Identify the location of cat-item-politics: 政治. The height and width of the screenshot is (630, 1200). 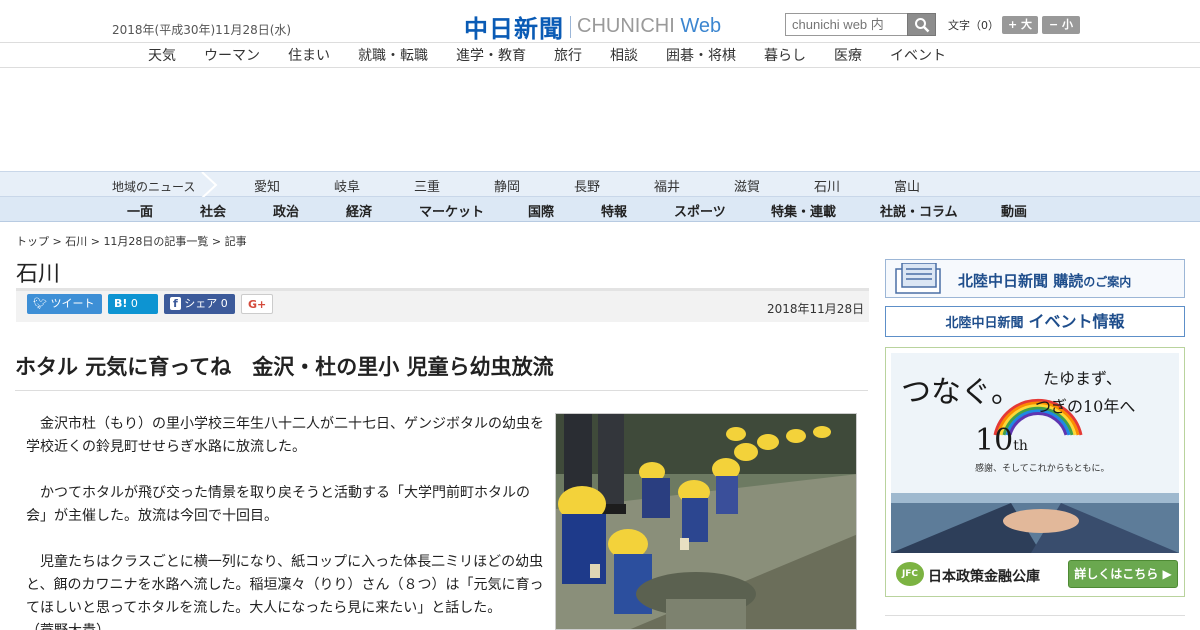
(286, 210).